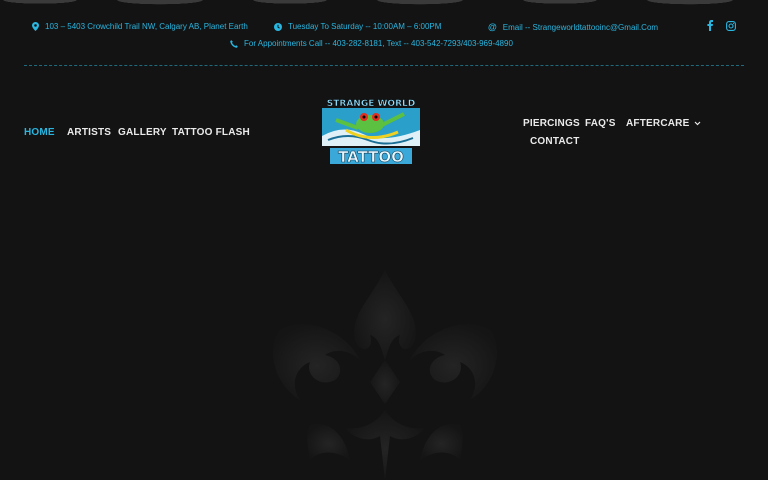 This screenshot has height=480, width=768. Describe the element at coordinates (371, 104) in the screenshot. I see `logo-line1: STRANGE WORLD` at that location.